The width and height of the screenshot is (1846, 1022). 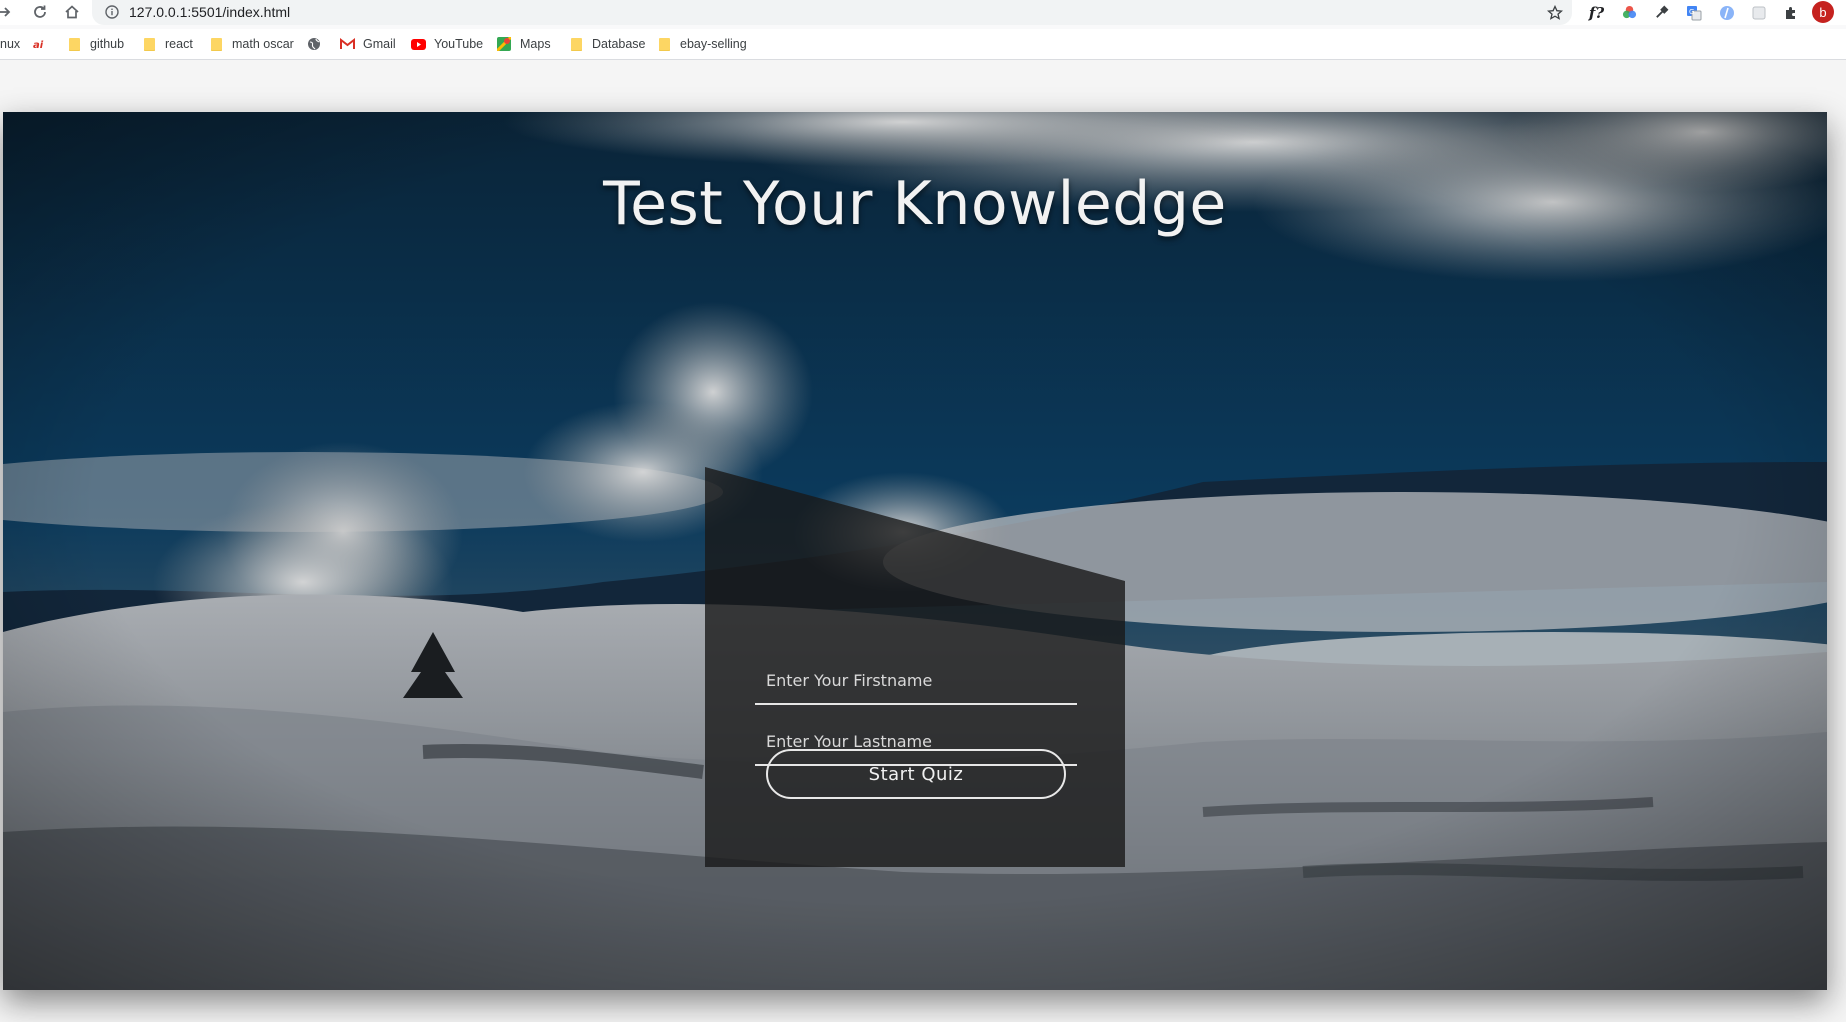 What do you see at coordinates (535, 44) in the screenshot?
I see `bookmark-label: Maps` at bounding box center [535, 44].